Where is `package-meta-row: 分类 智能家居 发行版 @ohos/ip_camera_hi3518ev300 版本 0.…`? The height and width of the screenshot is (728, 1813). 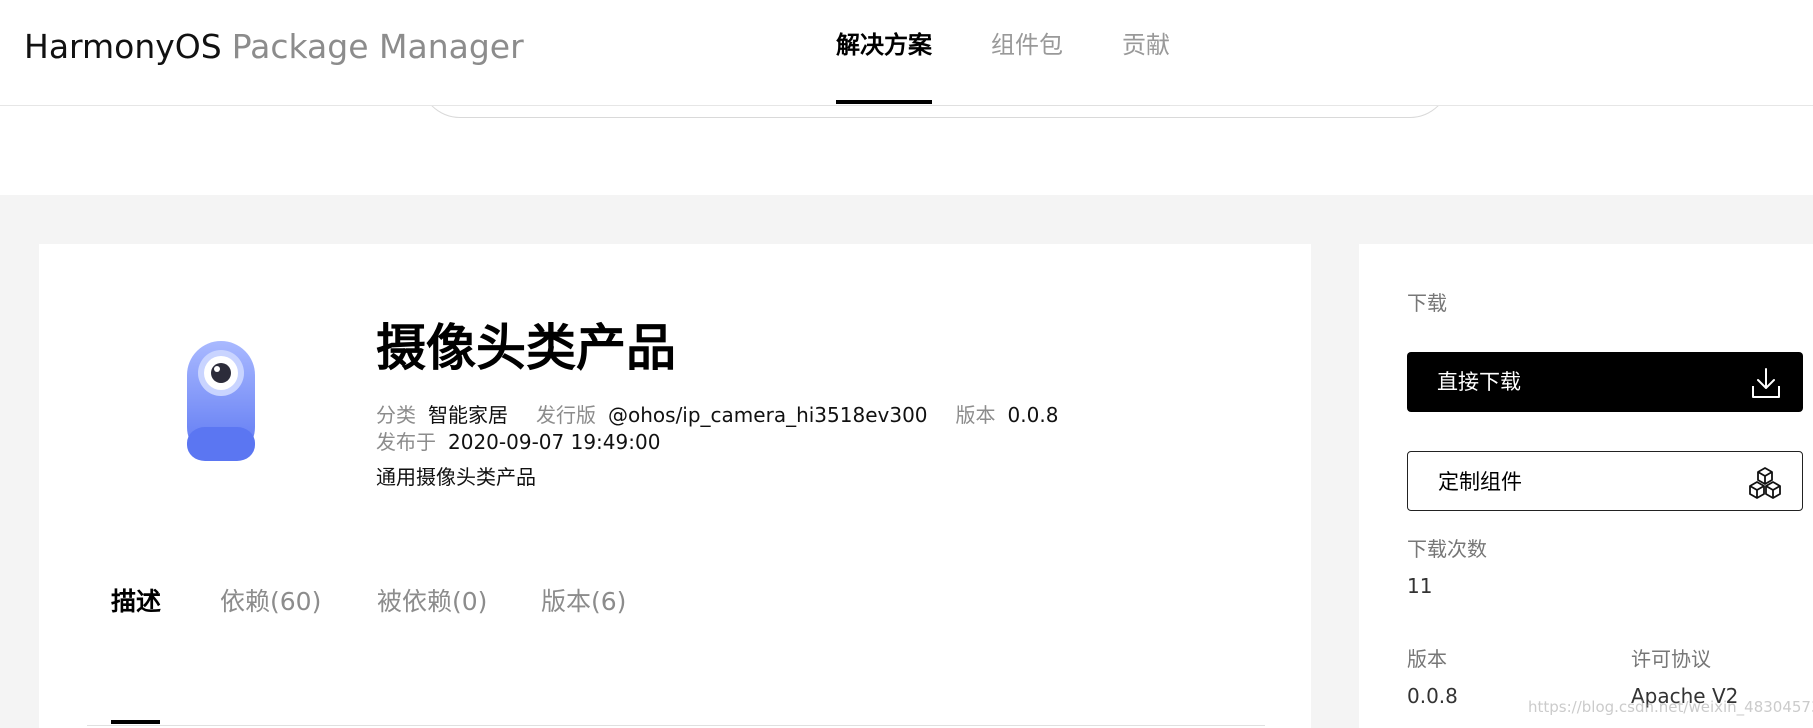
package-meta-row: 分类 智能家居 发行版 @ohos/ip_camera_hi3518ev300 版本 0.… is located at coordinates (731, 415).